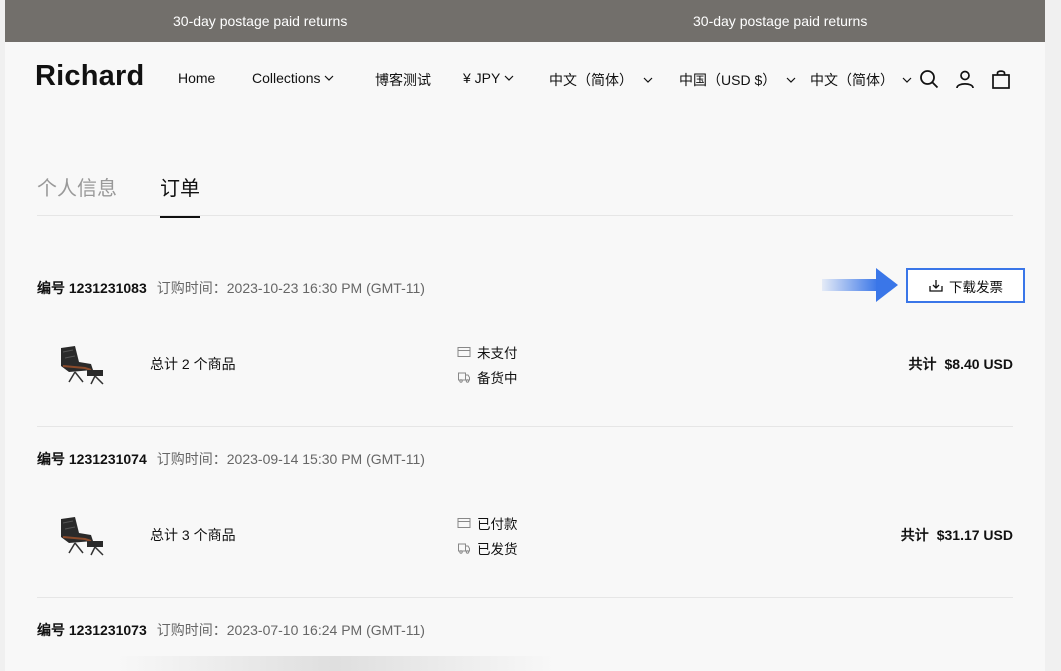  I want to click on nav-collections: Collections, so click(293, 78).